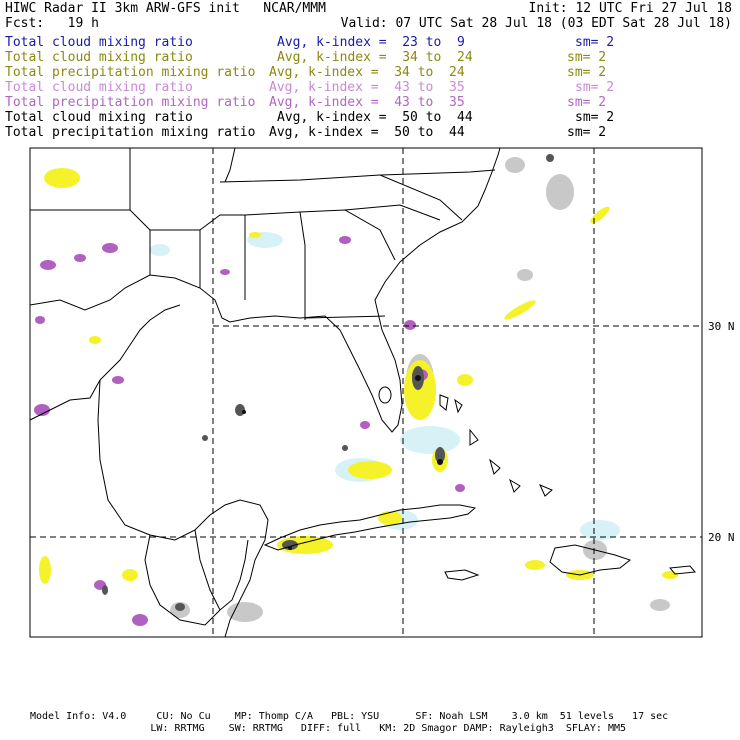 This screenshot has height=740, width=740. What do you see at coordinates (721, 326) in the screenshot?
I see `lat-label-30n: 30 N` at bounding box center [721, 326].